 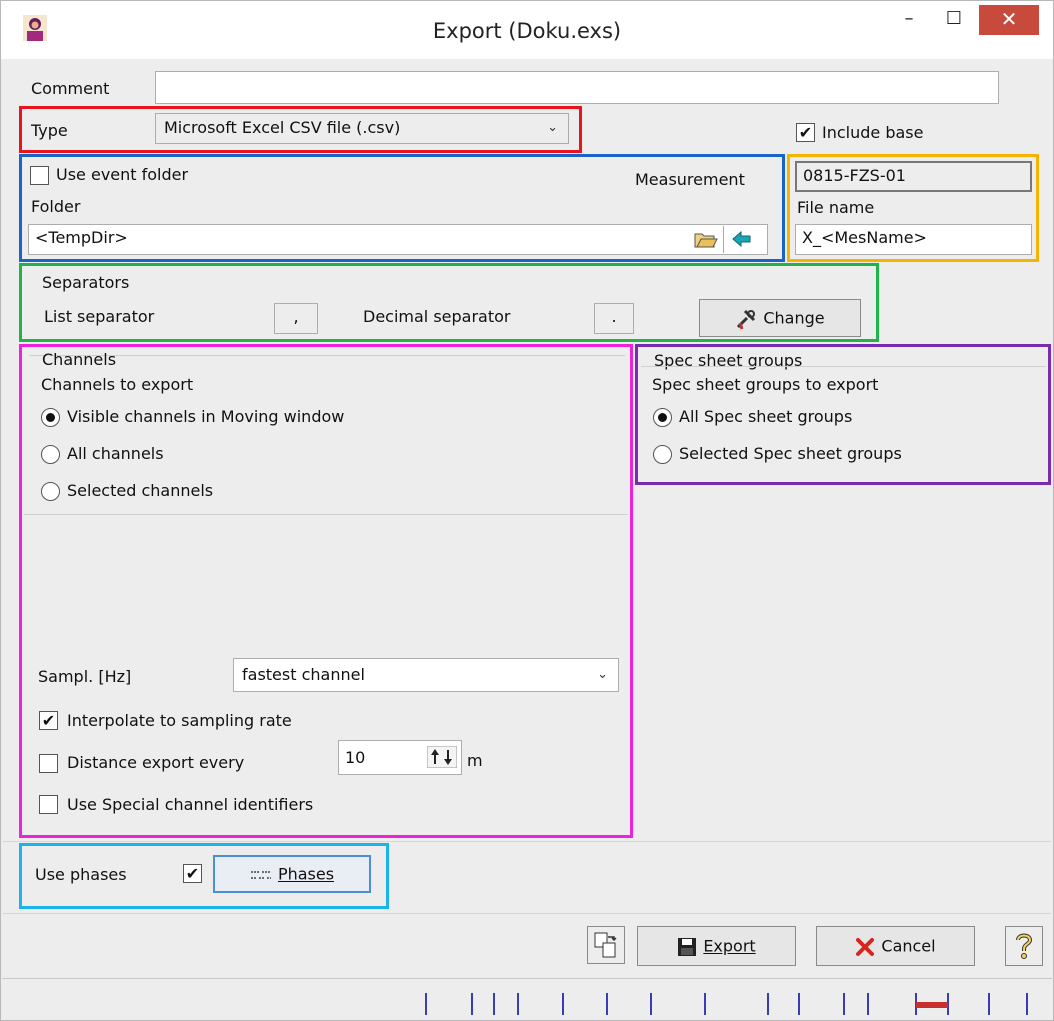 I want to click on spec-sheet-subtitle: Spec sheet groups to export, so click(x=765, y=384).